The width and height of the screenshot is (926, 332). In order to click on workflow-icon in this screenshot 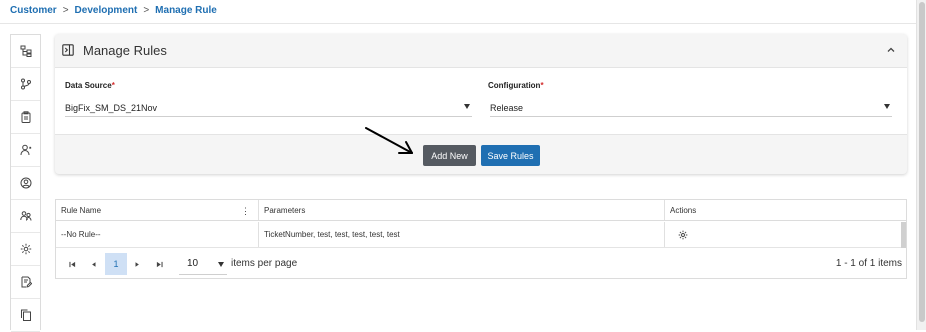, I will do `click(25, 84)`.